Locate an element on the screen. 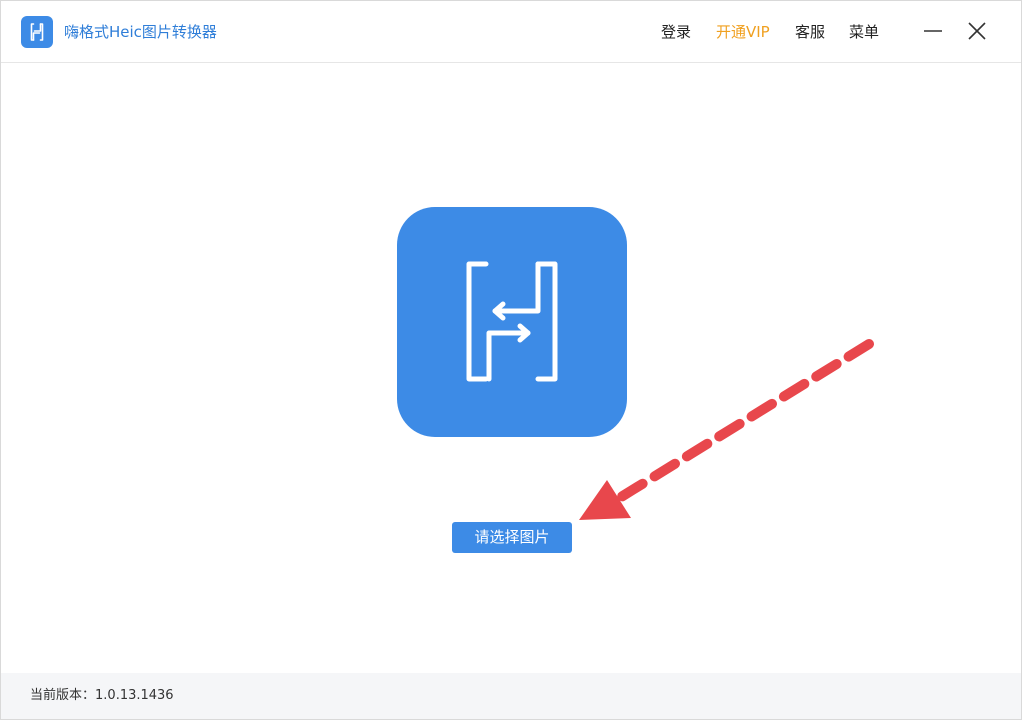 This screenshot has width=1022, height=720. app-logo-icon is located at coordinates (37, 32).